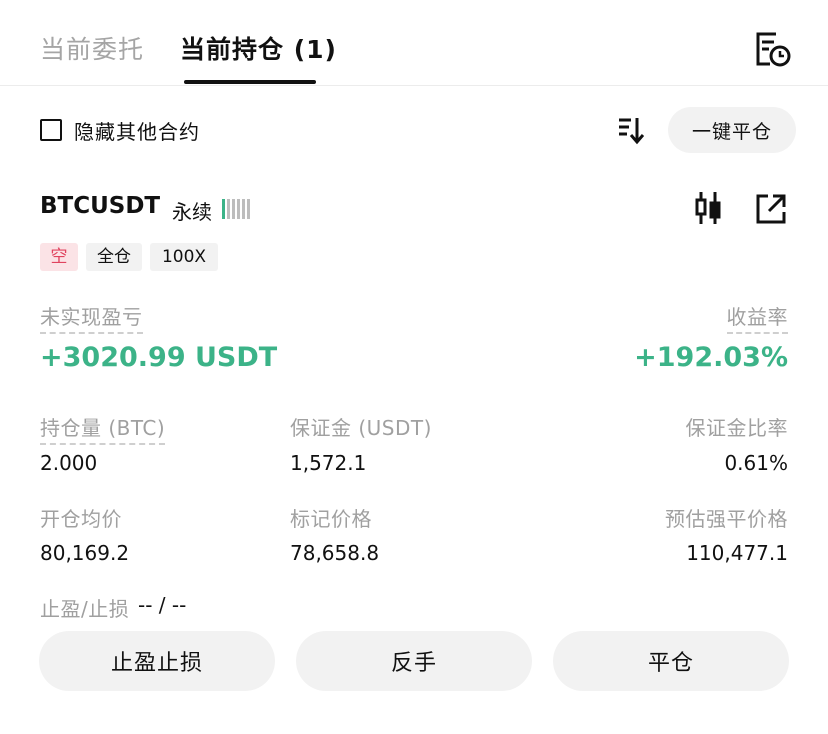 This screenshot has width=828, height=734. What do you see at coordinates (103, 428) in the screenshot?
I see `position-size-label: 持仓量 (BTC)` at bounding box center [103, 428].